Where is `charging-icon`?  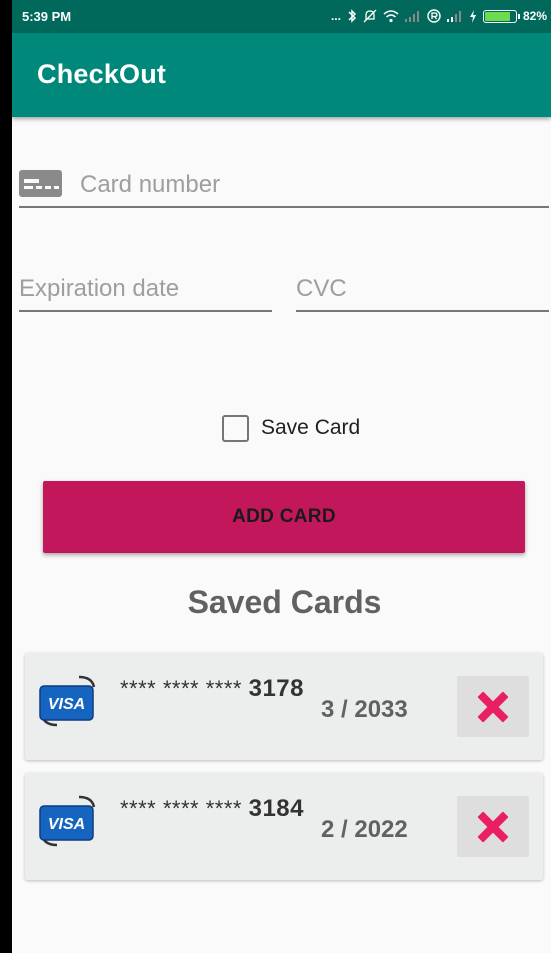 charging-icon is located at coordinates (472, 16).